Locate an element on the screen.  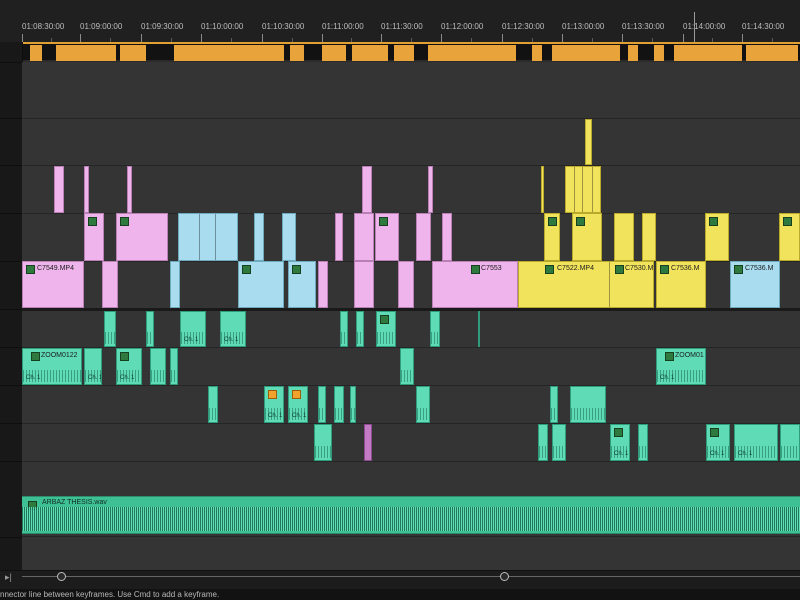
timecode-label: 01:12:00:00 is located at coordinates (462, 26).